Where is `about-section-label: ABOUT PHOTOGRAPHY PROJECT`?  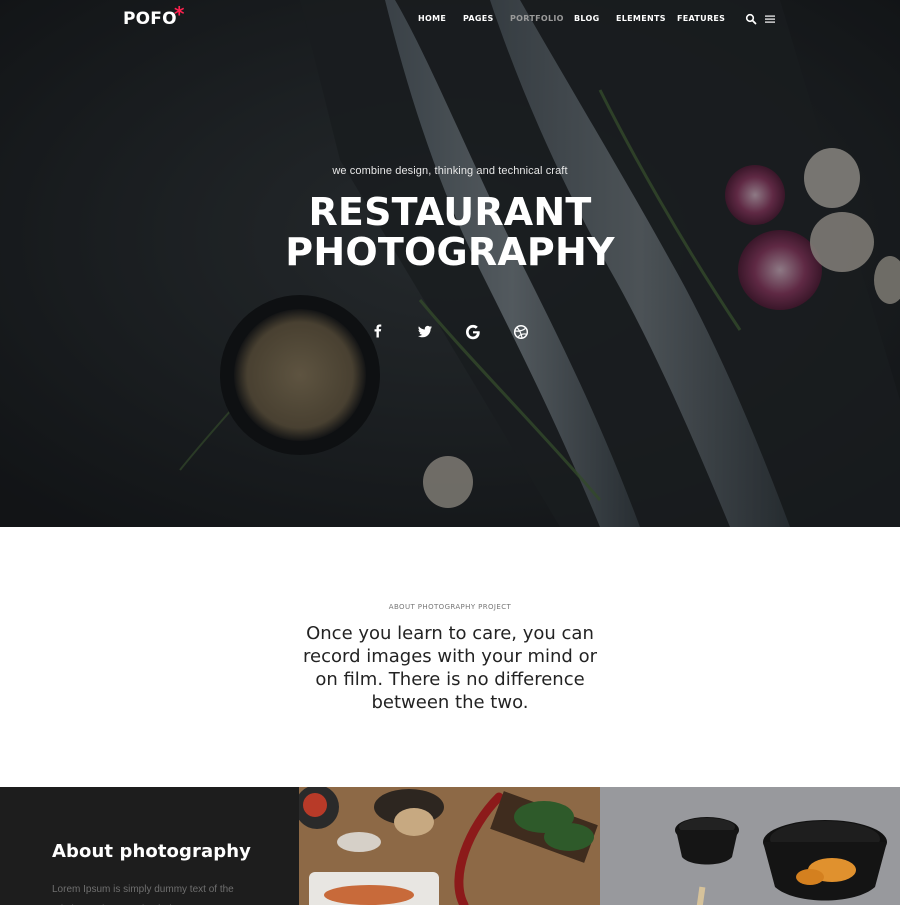 about-section-label: ABOUT PHOTOGRAPHY PROJECT is located at coordinates (450, 607).